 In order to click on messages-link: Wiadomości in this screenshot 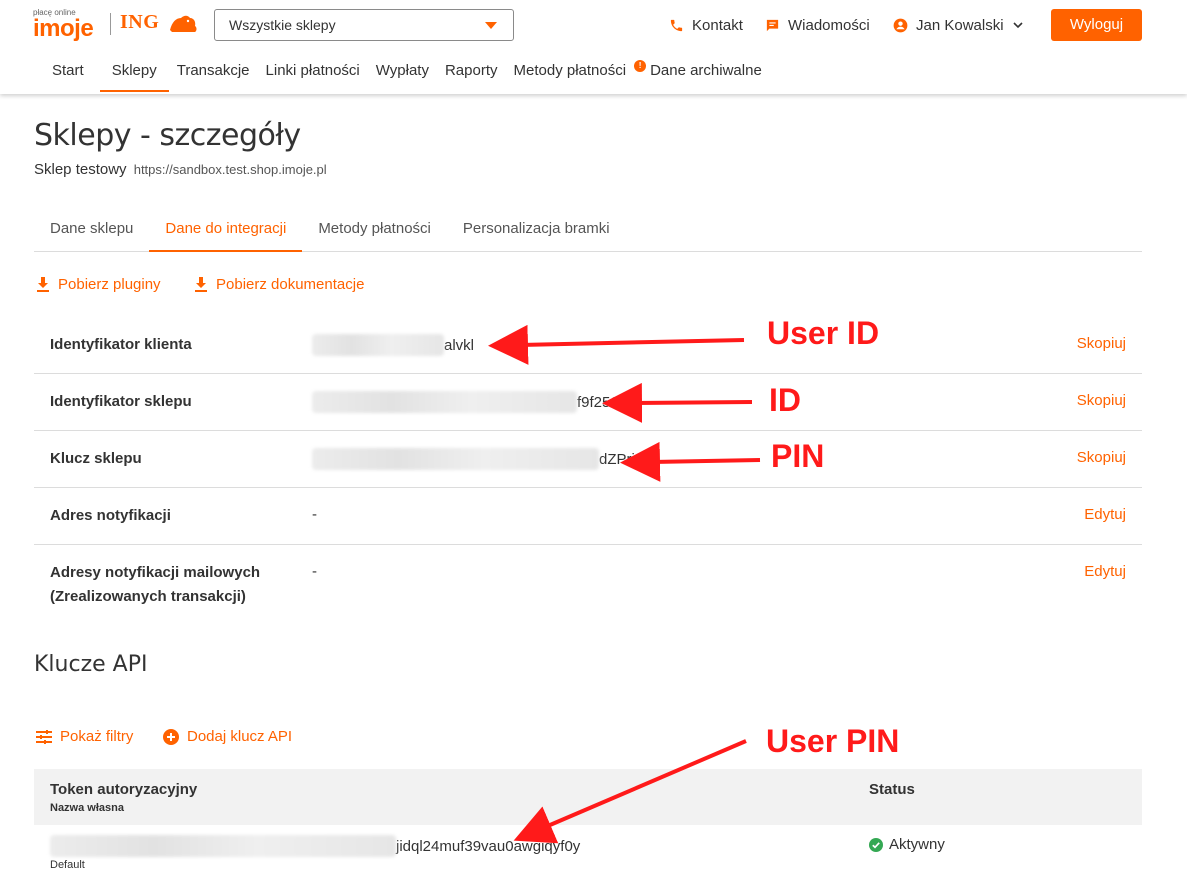, I will do `click(817, 25)`.